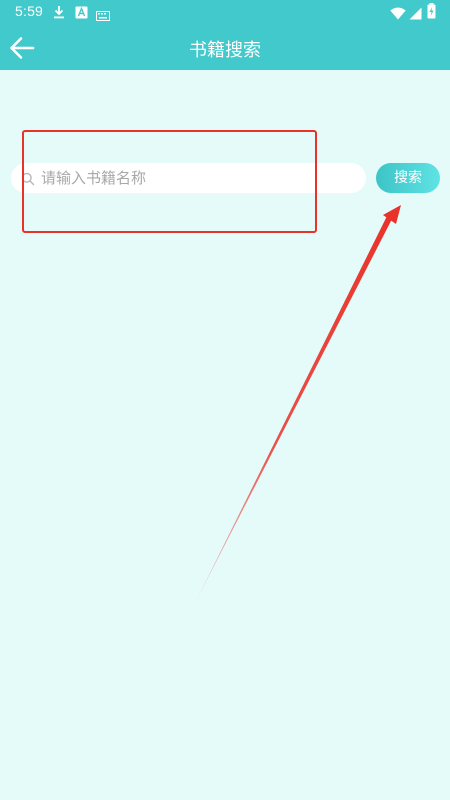 This screenshot has width=450, height=800. I want to click on page-title: 书籍搜索, so click(225, 50).